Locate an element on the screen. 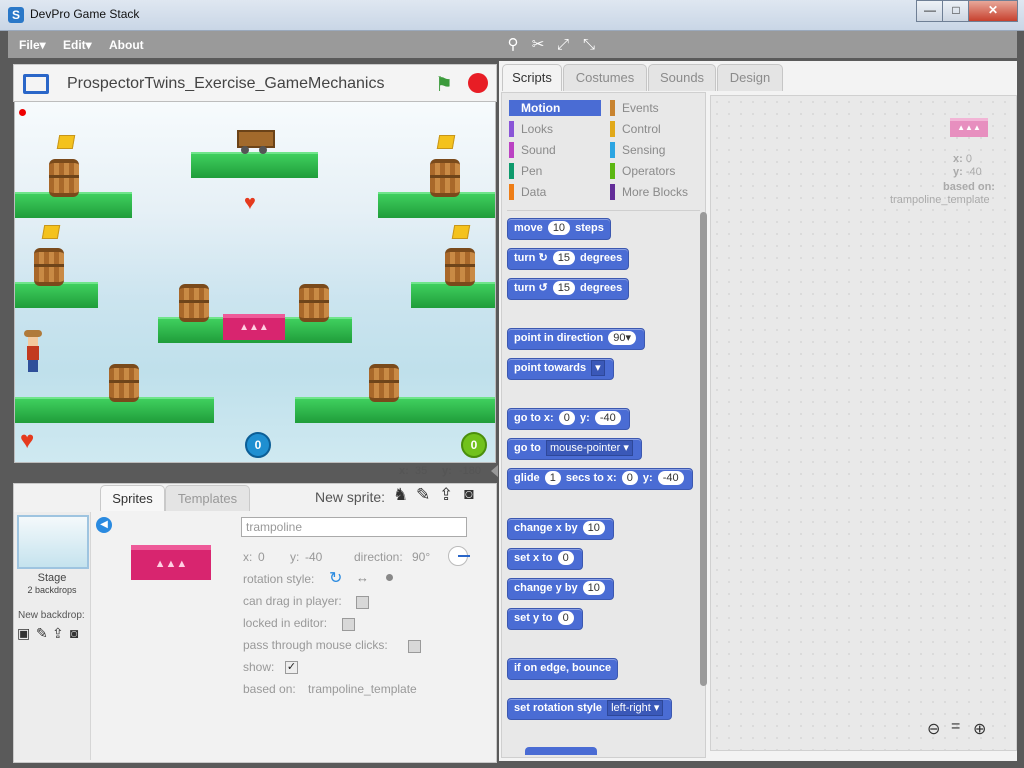 The width and height of the screenshot is (1024, 768). zoom-in-icon: ⊕ is located at coordinates (979, 729).